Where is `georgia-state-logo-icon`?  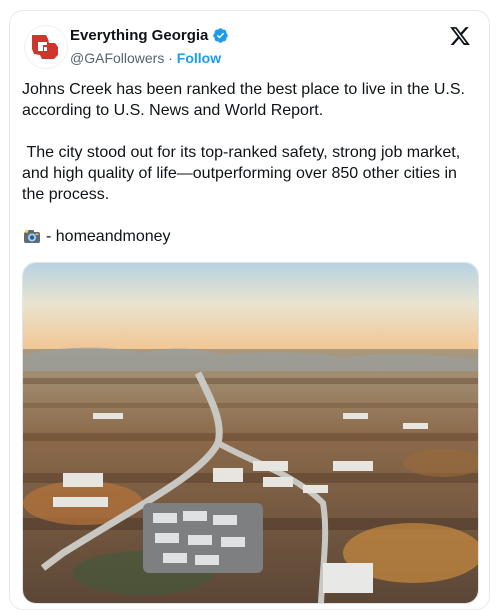
georgia-state-logo-icon is located at coordinates (45, 47).